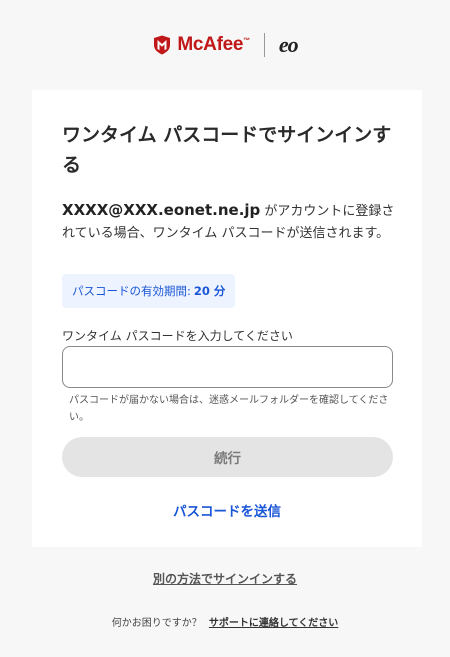 This screenshot has height=657, width=450. What do you see at coordinates (227, 457) in the screenshot?
I see `continue-button: 続行` at bounding box center [227, 457].